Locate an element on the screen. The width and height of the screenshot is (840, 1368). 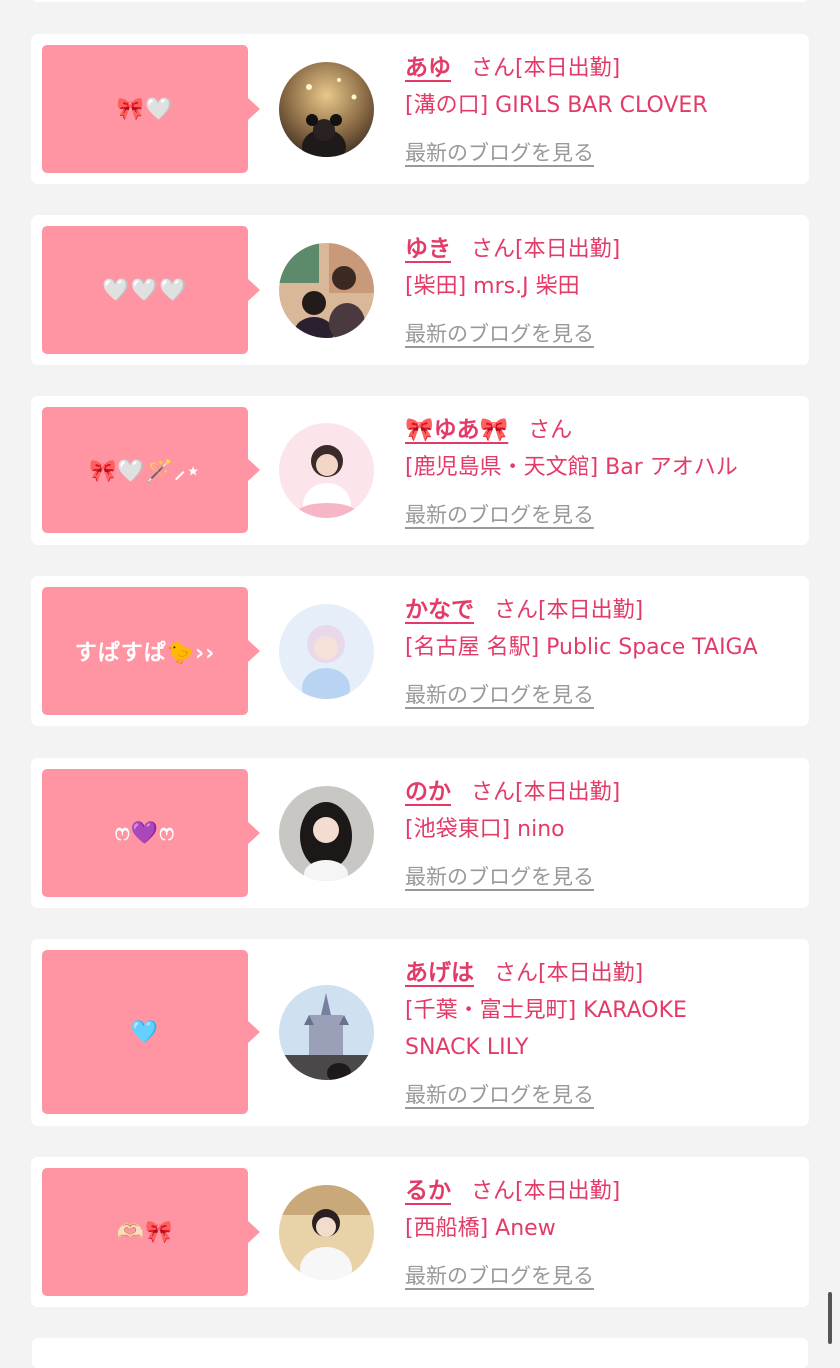
previous-card-edge is located at coordinates (420, 1).